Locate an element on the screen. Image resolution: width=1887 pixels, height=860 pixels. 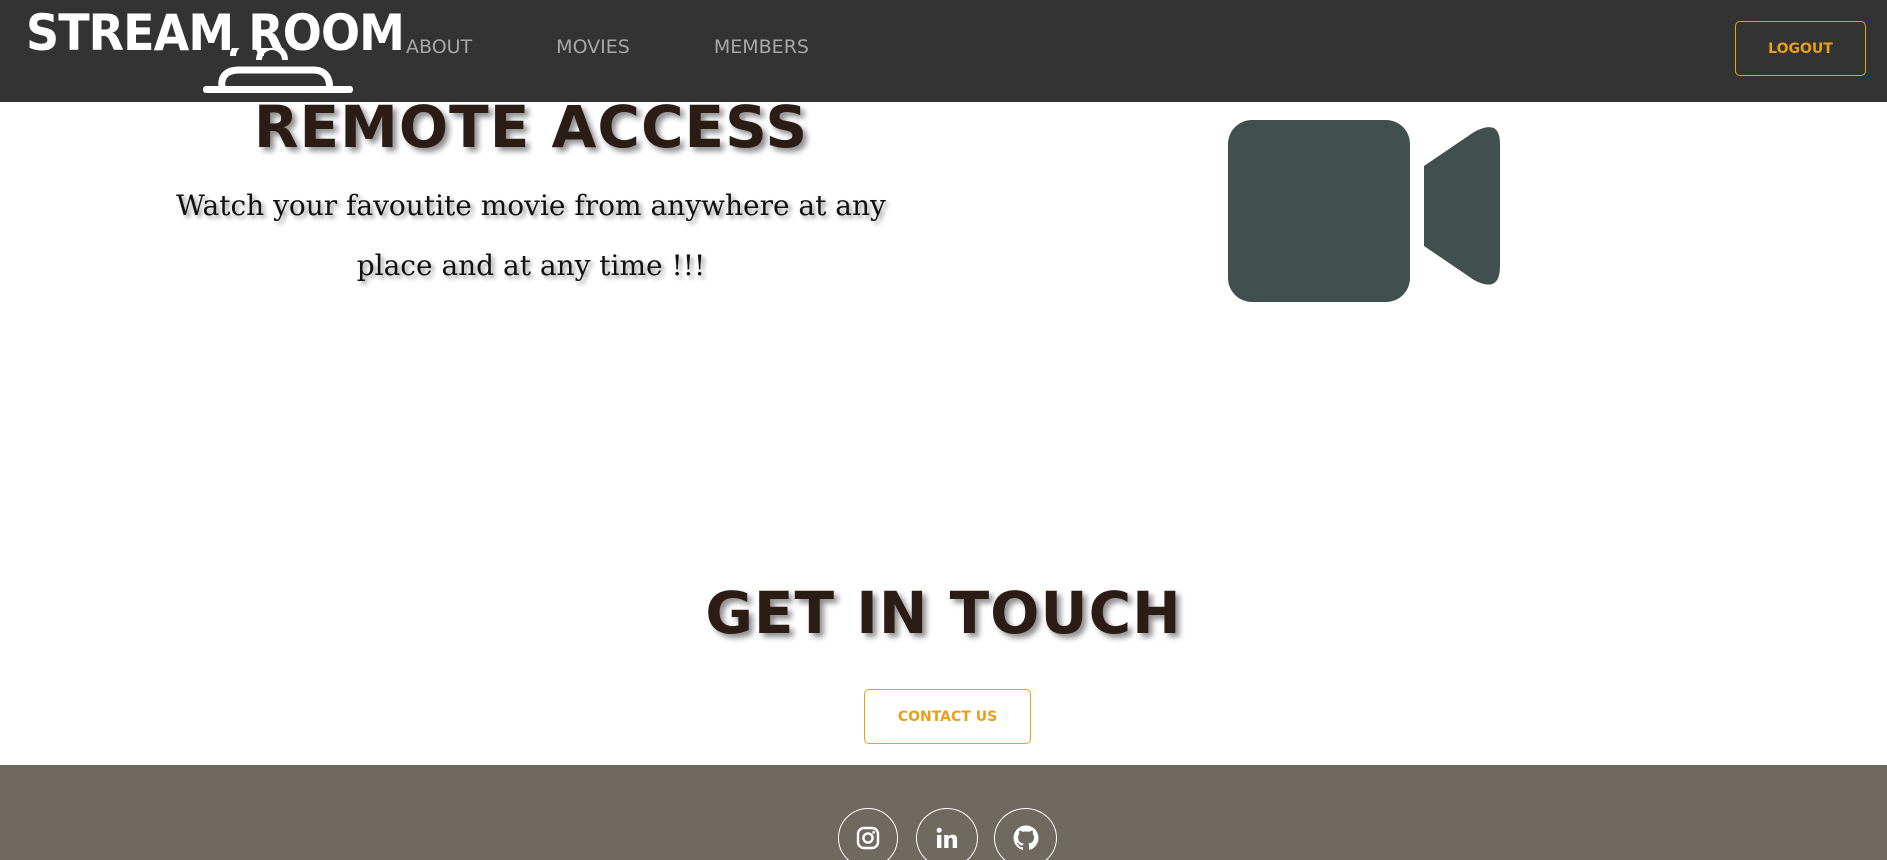
footer is located at coordinates (943, 812).